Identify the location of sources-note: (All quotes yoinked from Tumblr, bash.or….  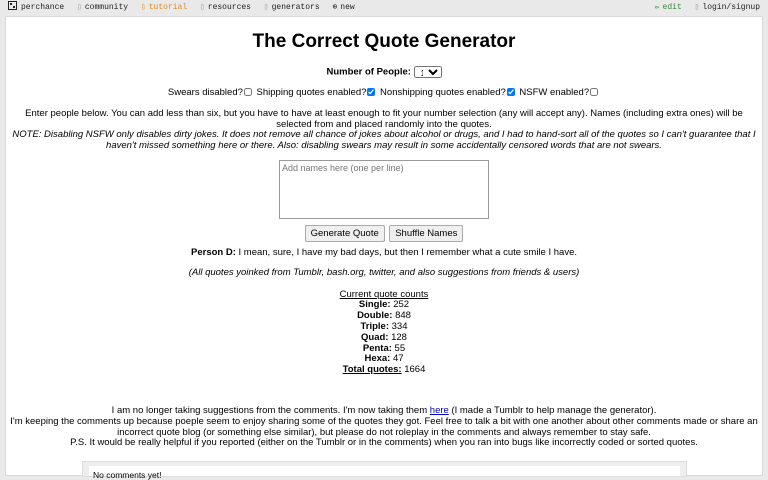
(384, 272).